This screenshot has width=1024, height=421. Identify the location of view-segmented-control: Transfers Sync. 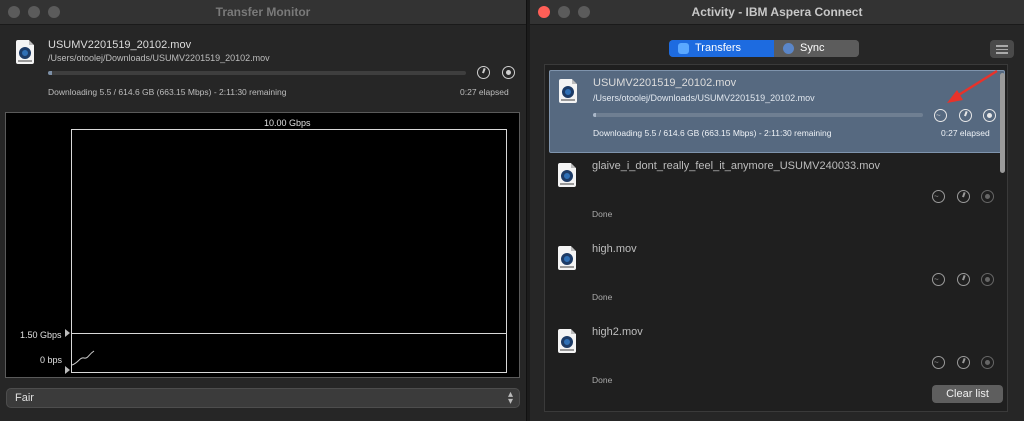
(764, 48).